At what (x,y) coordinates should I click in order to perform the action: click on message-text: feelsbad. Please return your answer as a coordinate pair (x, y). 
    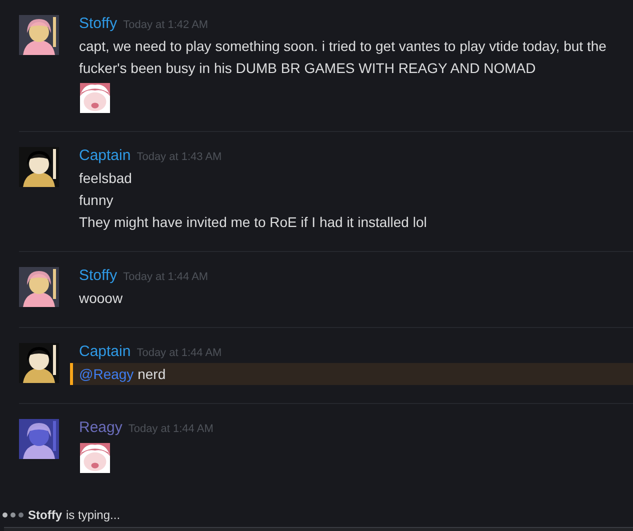
    Looking at the image, I should click on (105, 178).